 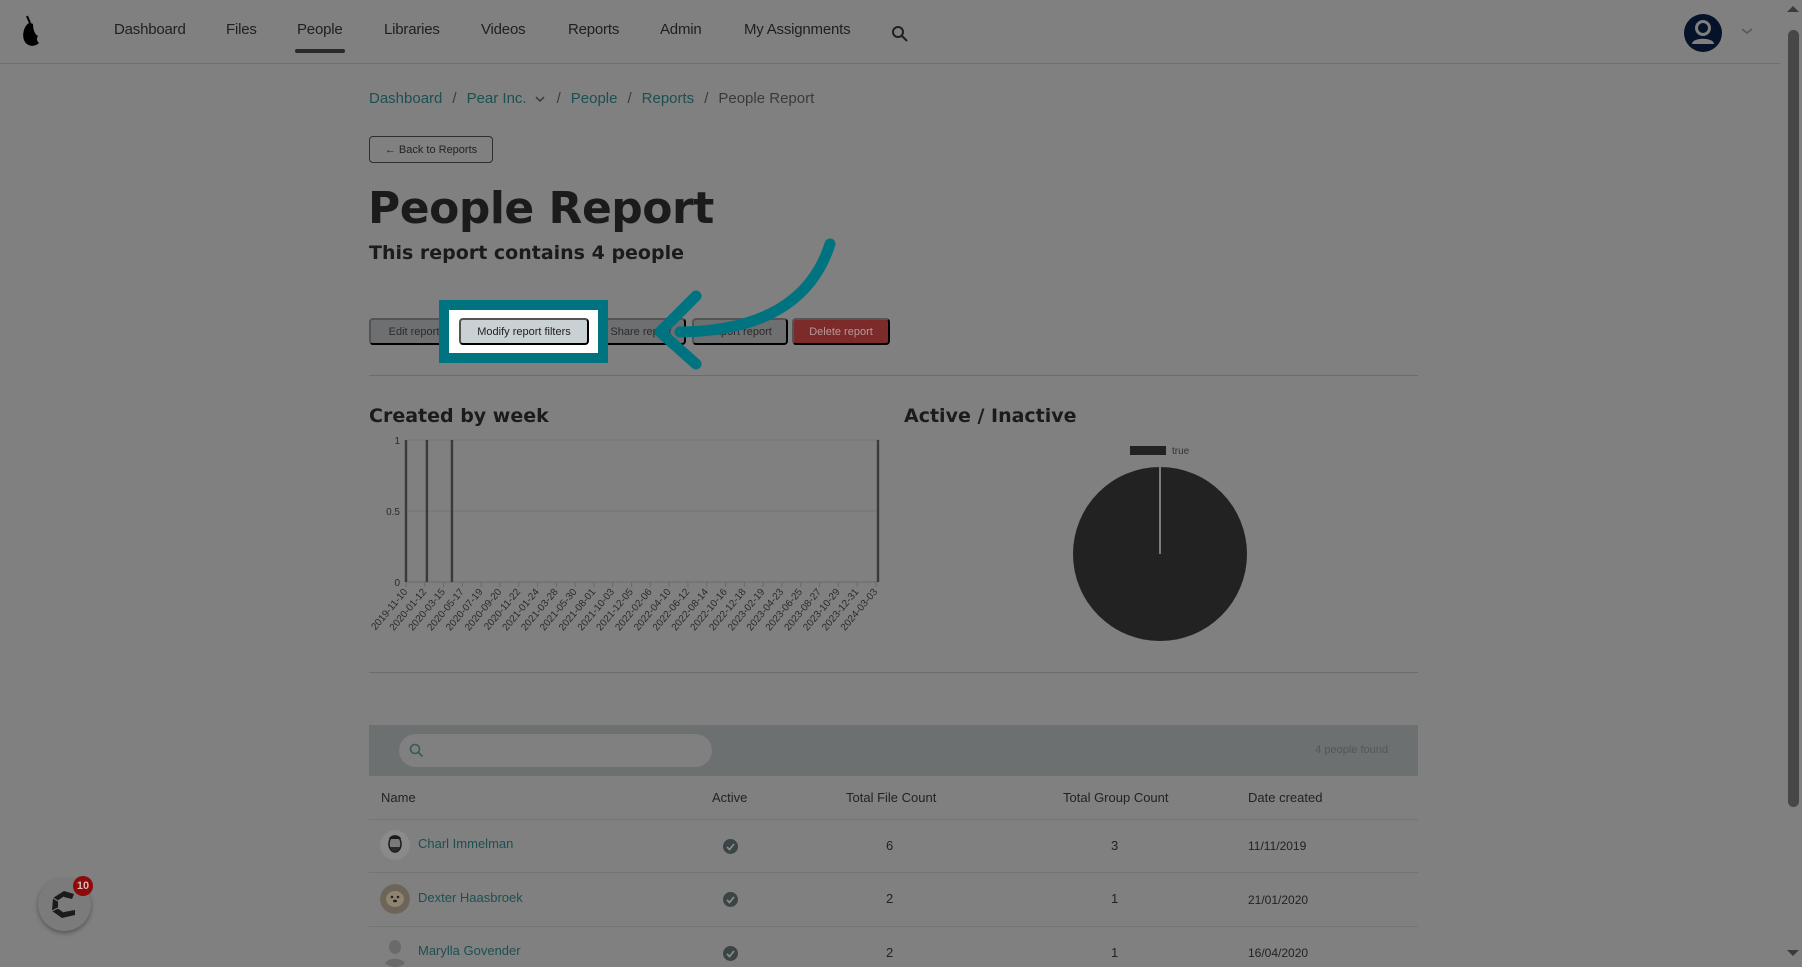 What do you see at coordinates (1116, 797) in the screenshot?
I see `column-header-group-count: Total Group Count` at bounding box center [1116, 797].